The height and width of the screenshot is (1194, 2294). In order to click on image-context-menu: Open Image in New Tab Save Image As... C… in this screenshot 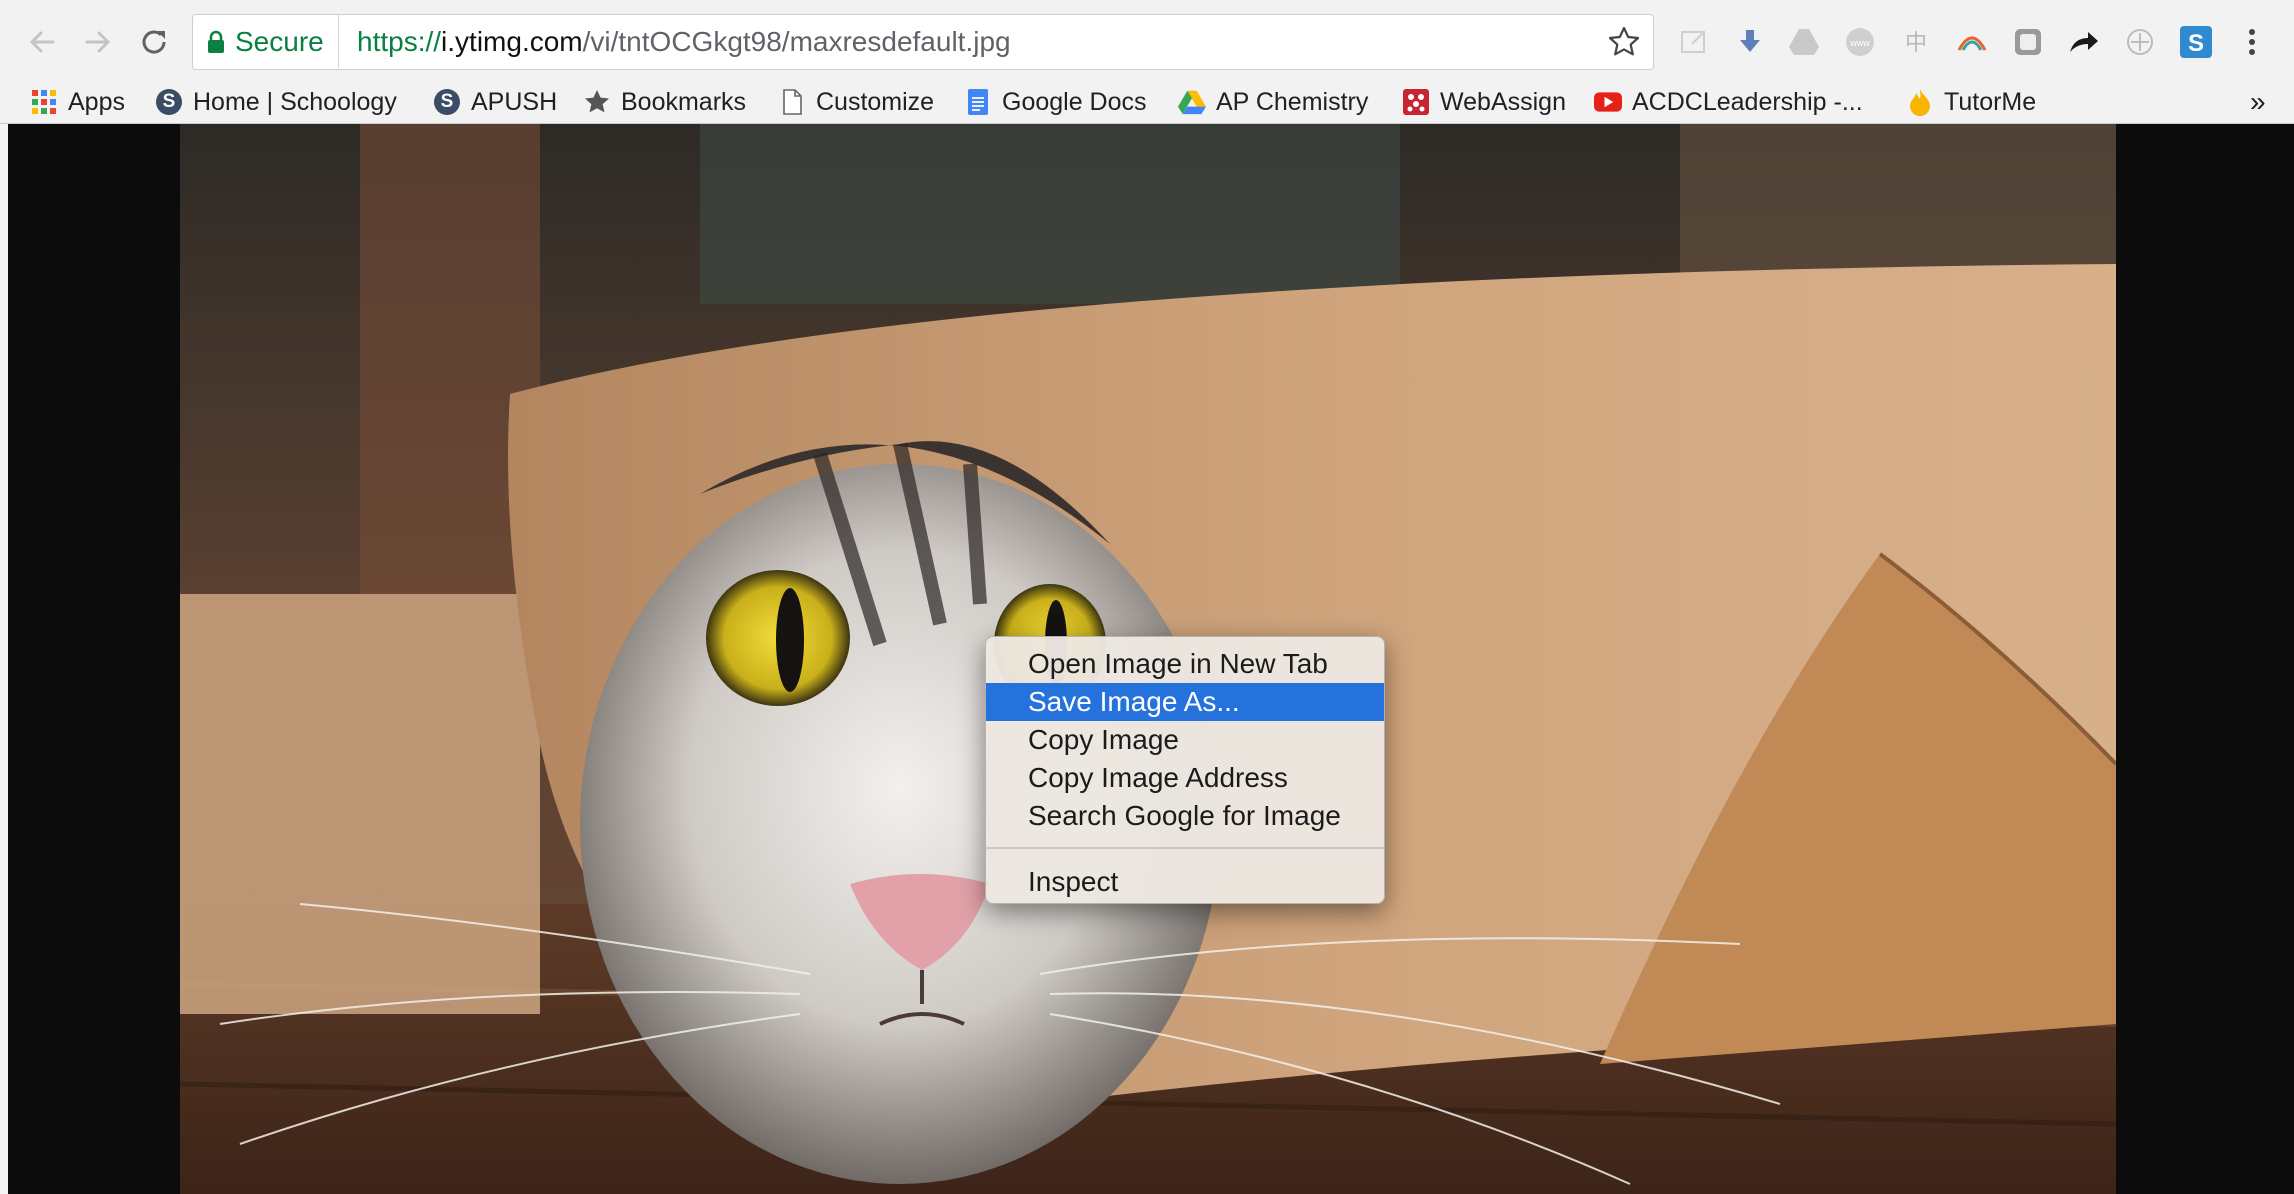, I will do `click(1185, 770)`.